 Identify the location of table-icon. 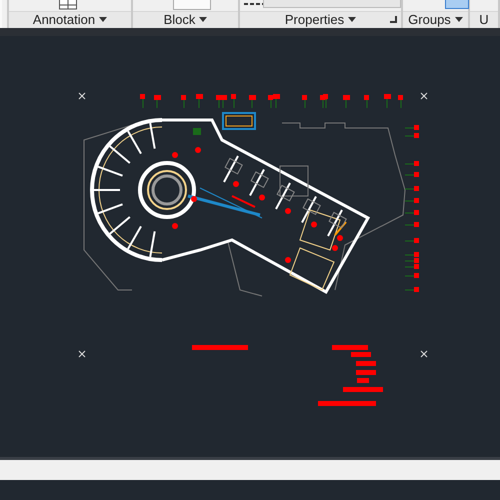
(68, 5).